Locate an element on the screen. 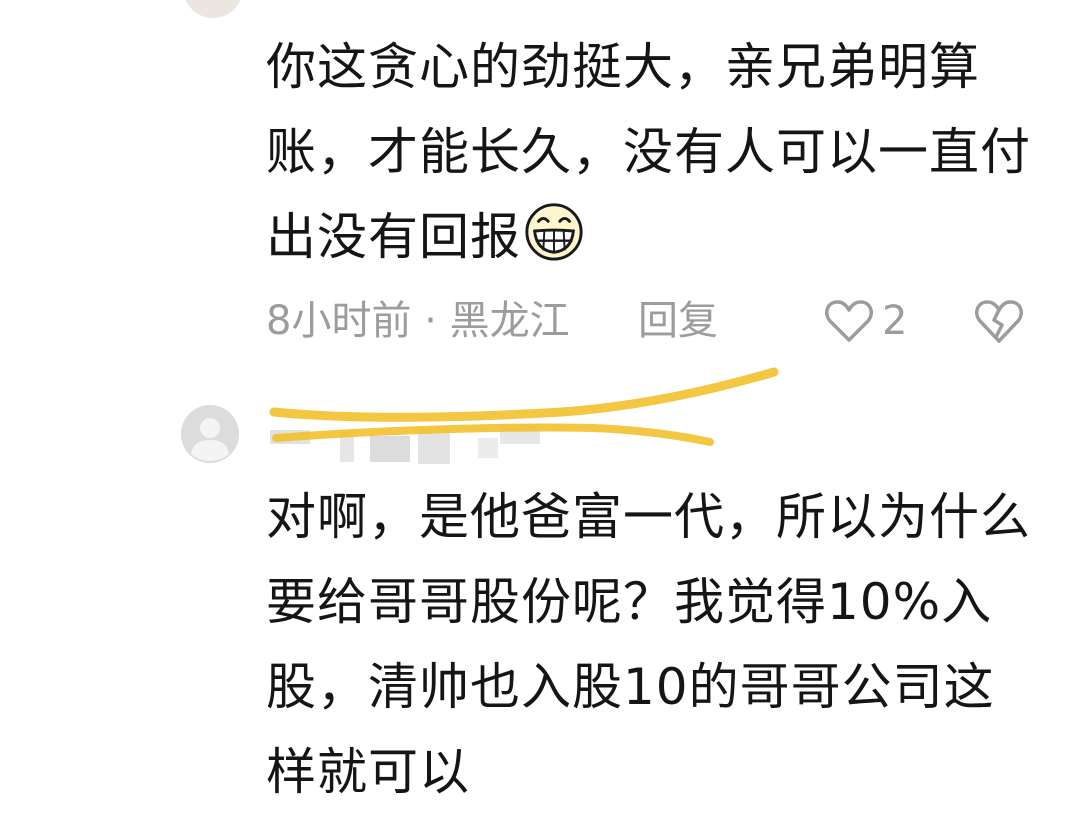 This screenshot has width=1080, height=815. grinning-face-icon is located at coordinates (554, 232).